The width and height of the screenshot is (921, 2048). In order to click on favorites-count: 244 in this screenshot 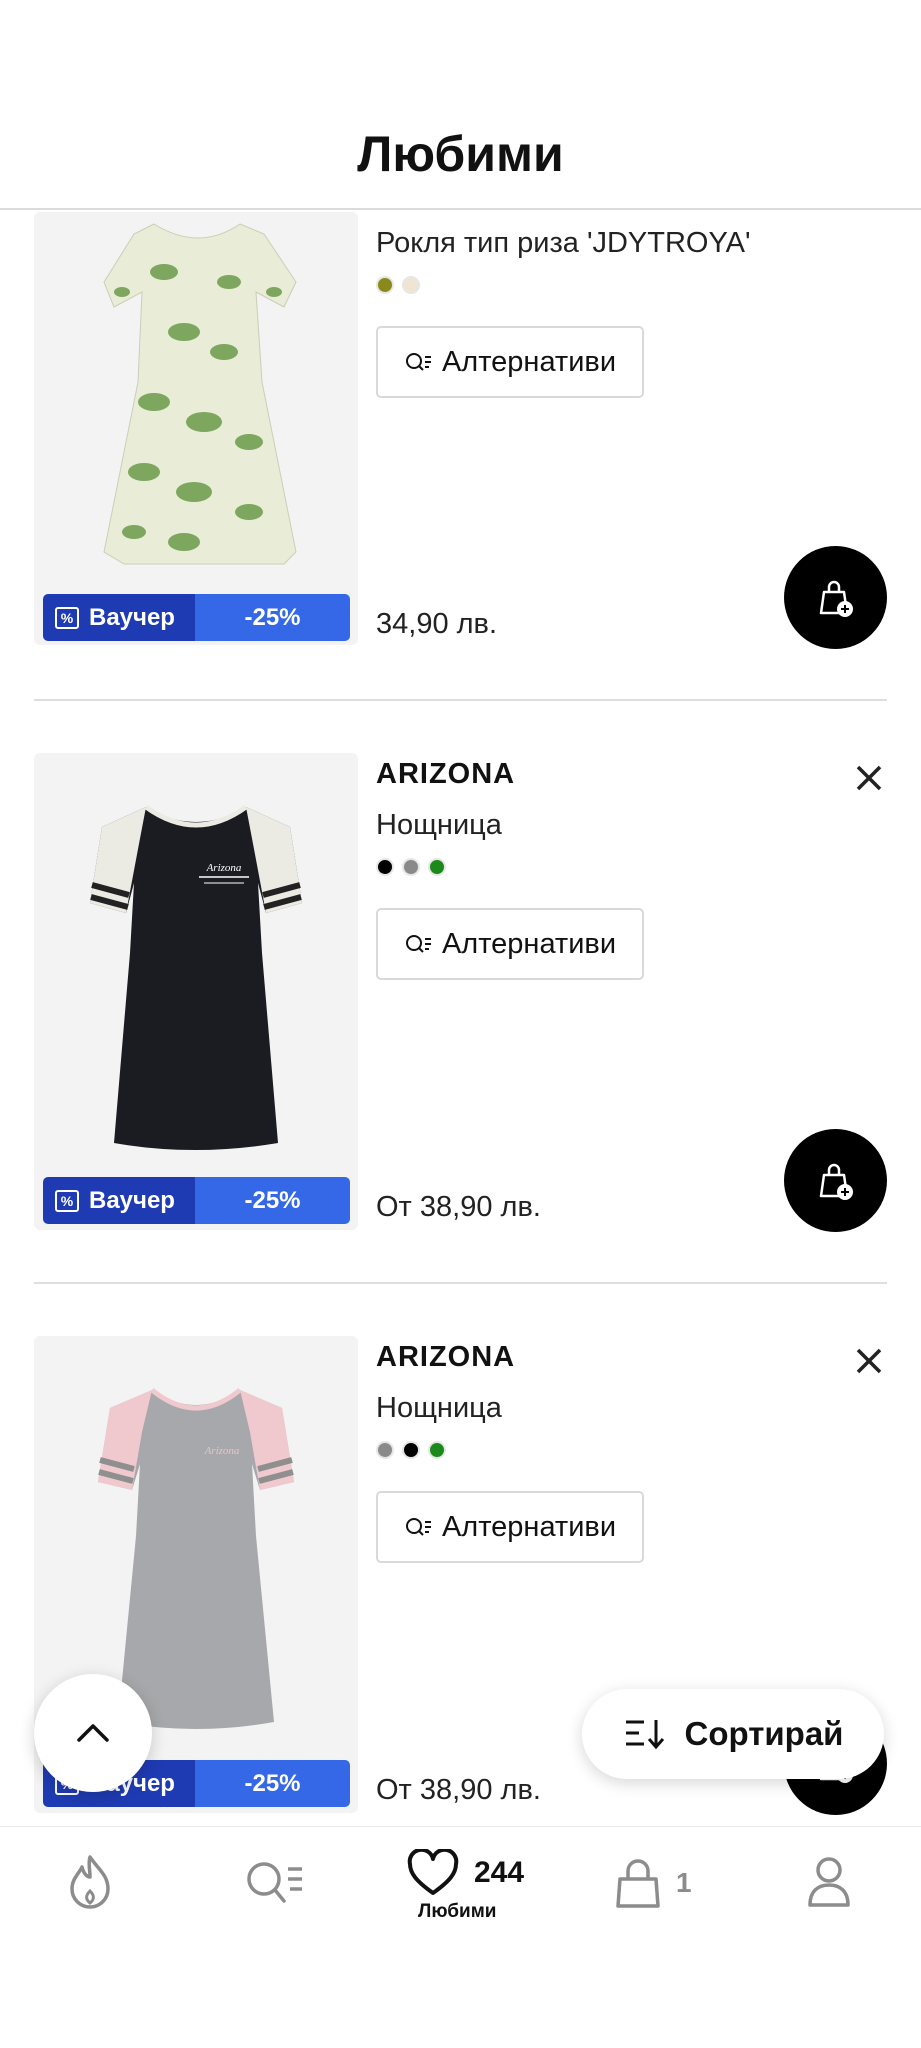, I will do `click(499, 1872)`.